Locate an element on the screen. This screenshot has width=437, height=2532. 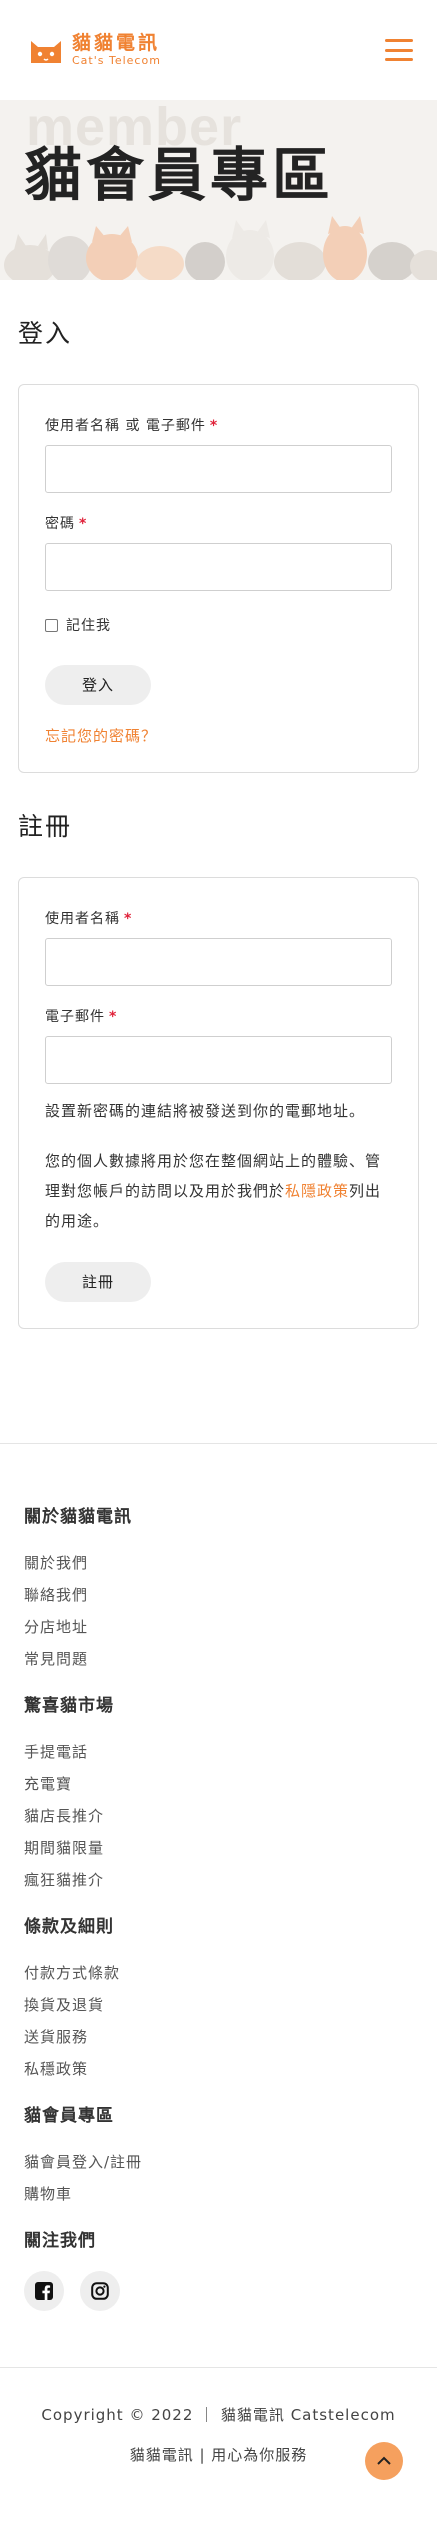
password-note: 設置新密碼的連結將被發送到你的電郵地址。 is located at coordinates (205, 1111).